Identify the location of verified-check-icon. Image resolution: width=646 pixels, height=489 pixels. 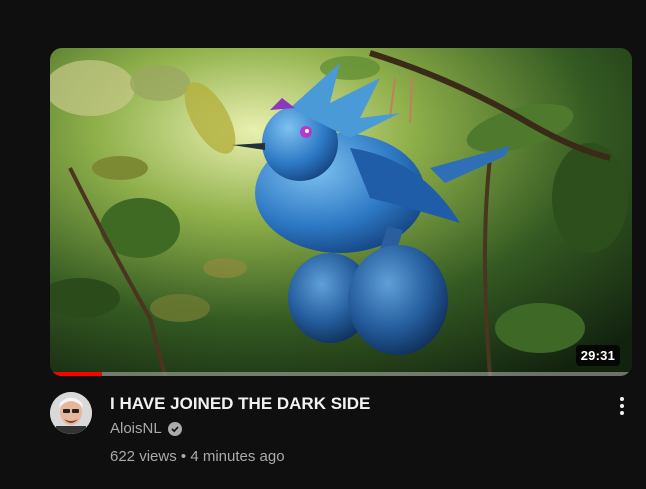
(174, 428).